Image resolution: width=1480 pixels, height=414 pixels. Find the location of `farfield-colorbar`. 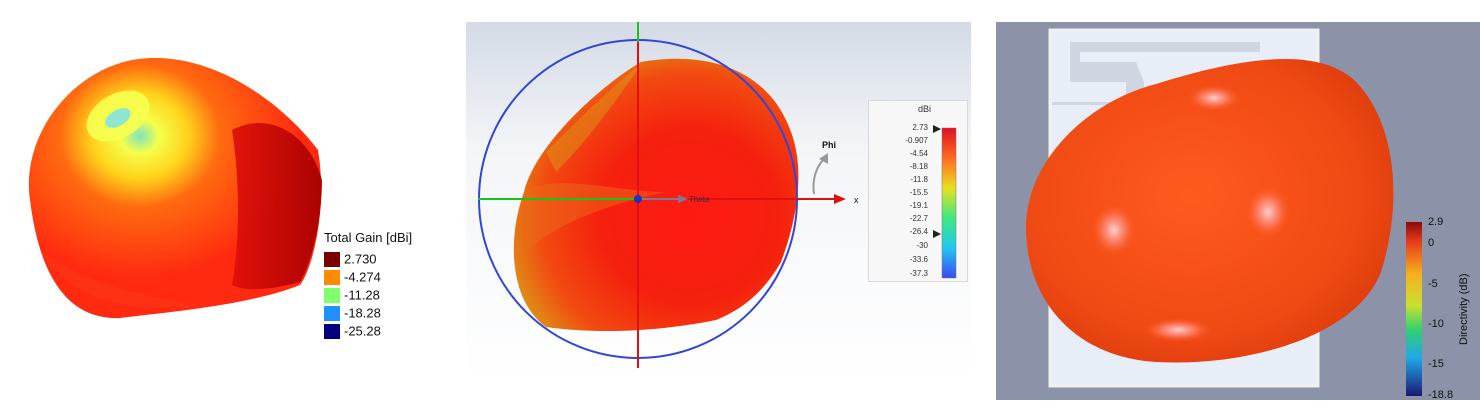

farfield-colorbar is located at coordinates (949, 203).